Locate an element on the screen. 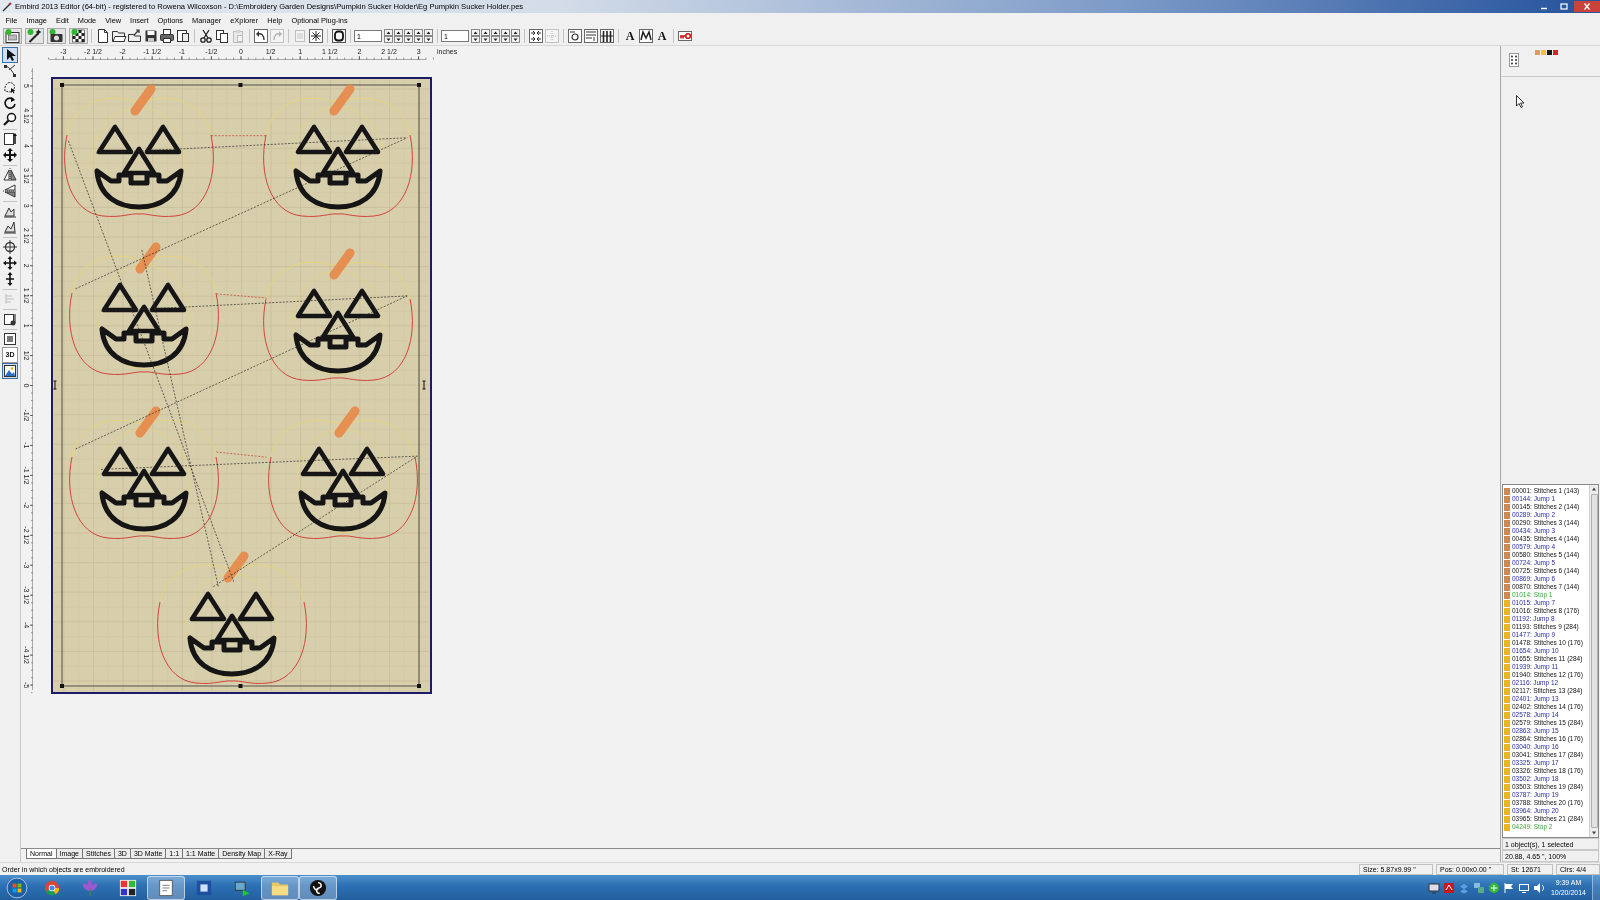 The width and height of the screenshot is (1600, 900). undo-icon is located at coordinates (261, 36).